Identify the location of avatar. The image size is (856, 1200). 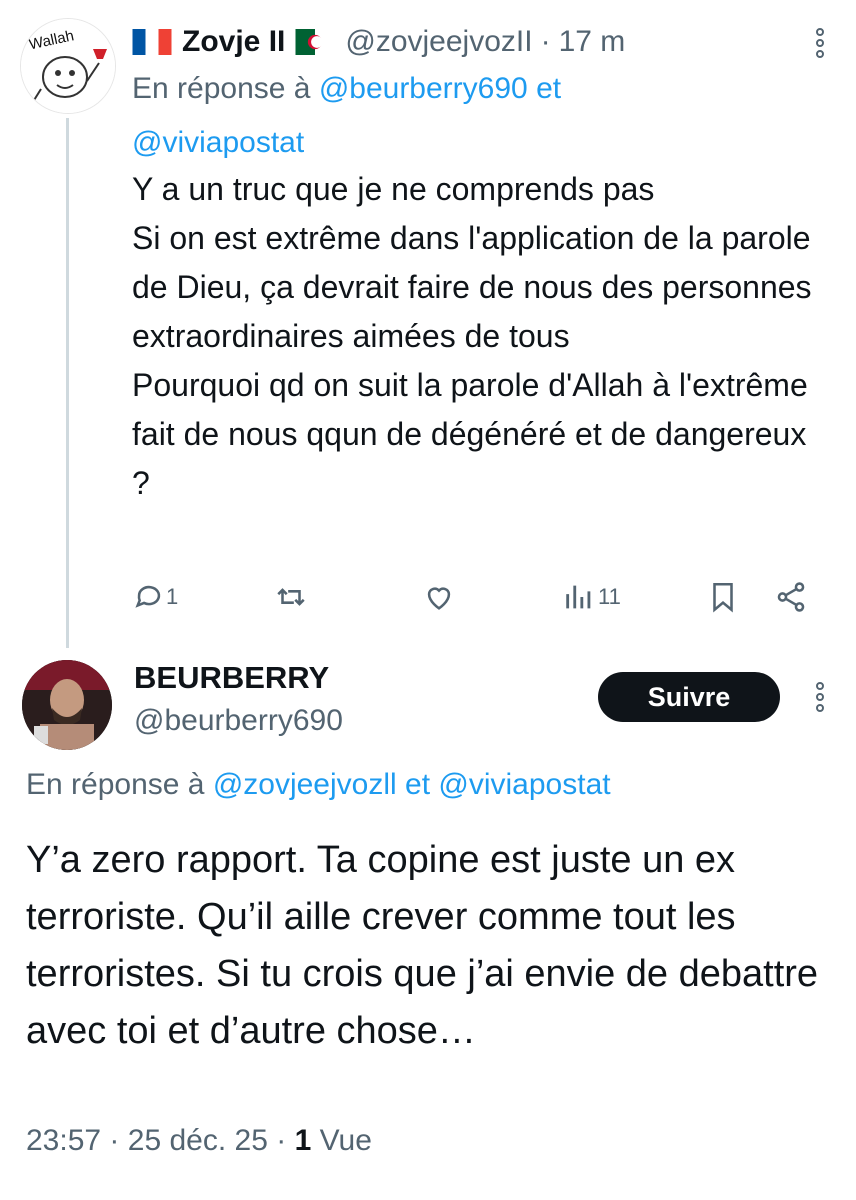
(67, 705).